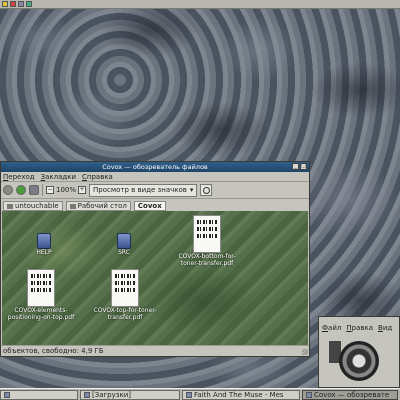 This screenshot has height=400, width=400. I want to click on breadcrumb-current: Covox, so click(149, 206).